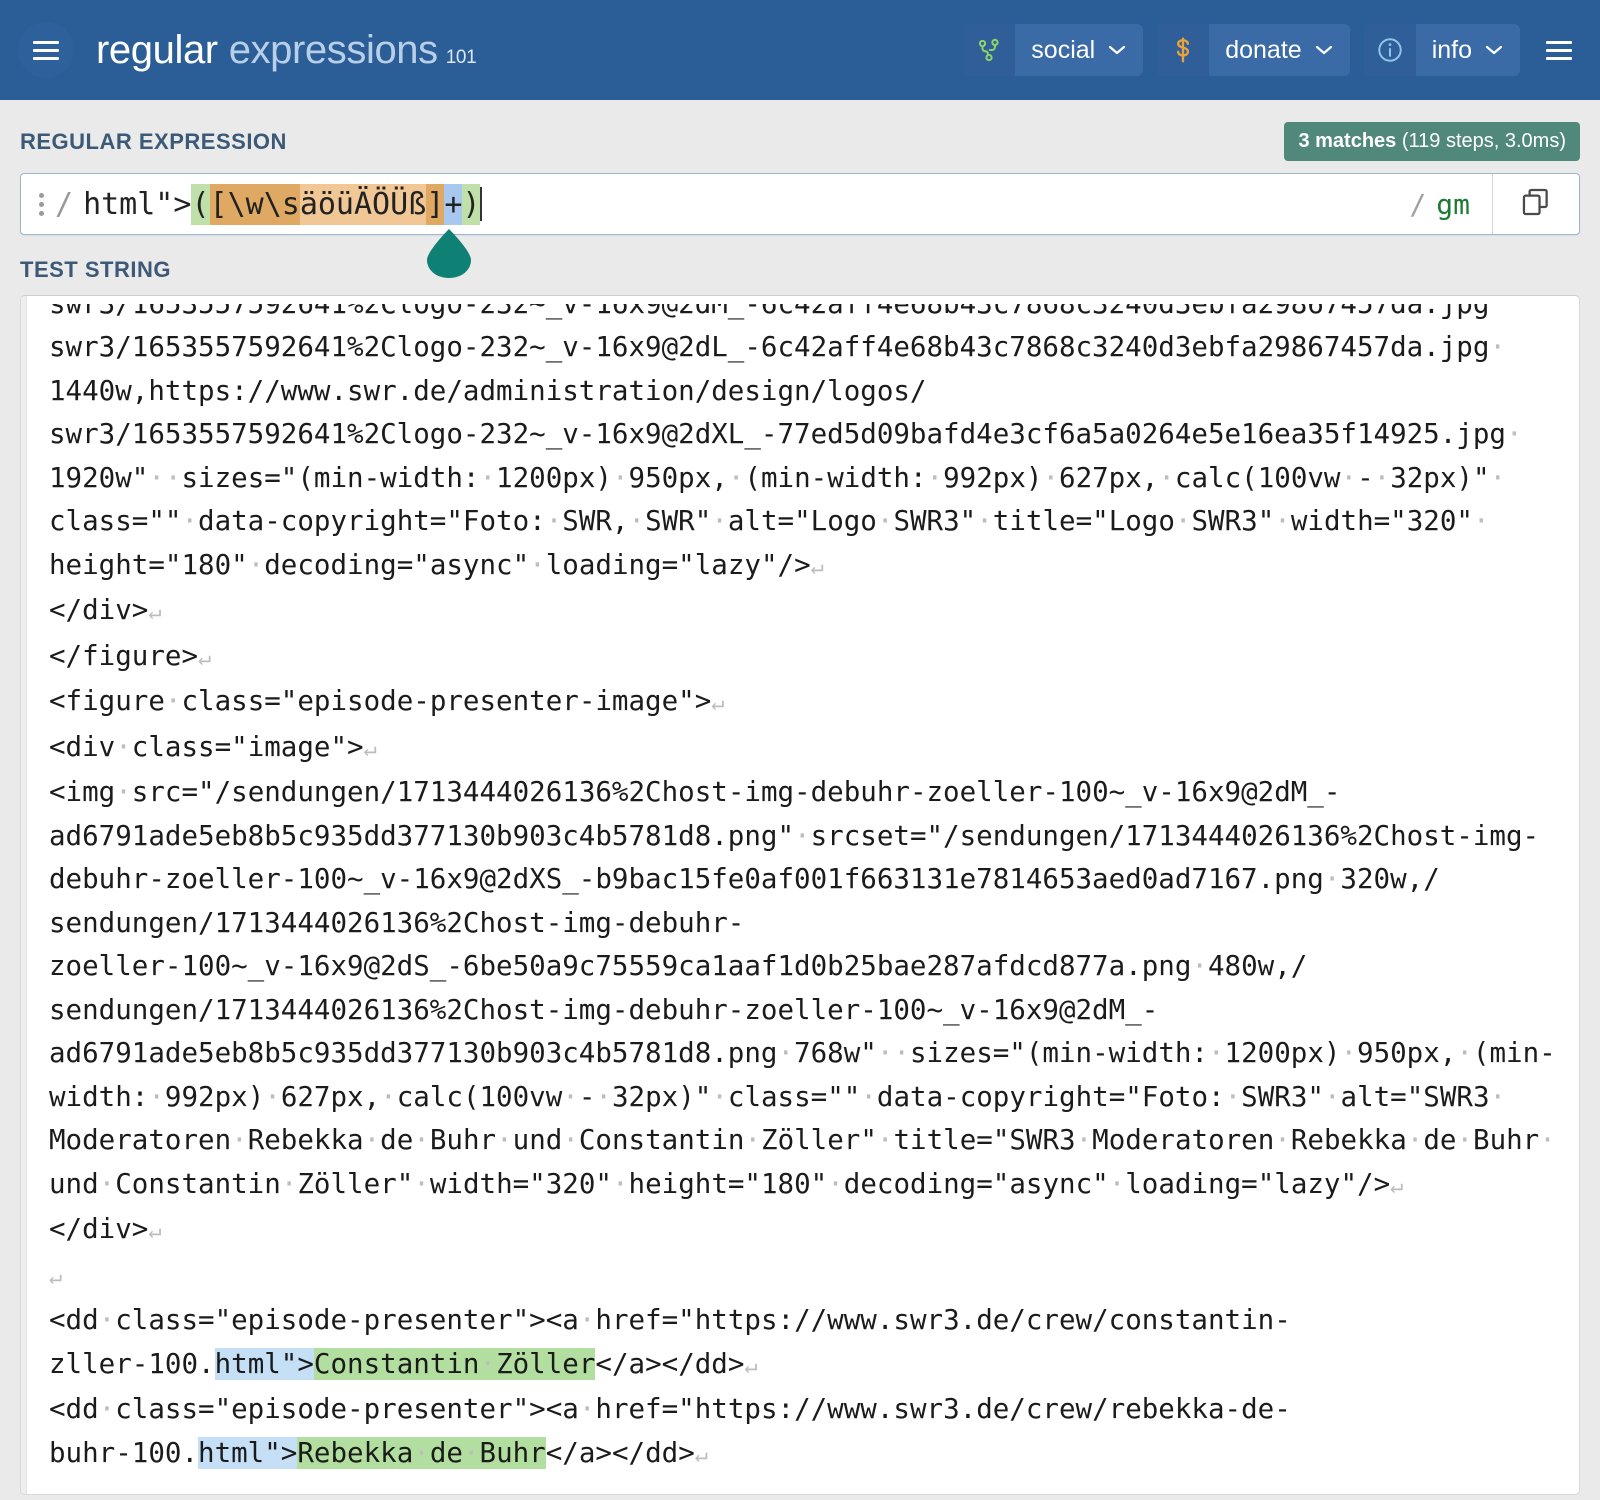 This screenshot has height=1500, width=1600. Describe the element at coordinates (218, 204) in the screenshot. I see `regex-token-2: [` at that location.